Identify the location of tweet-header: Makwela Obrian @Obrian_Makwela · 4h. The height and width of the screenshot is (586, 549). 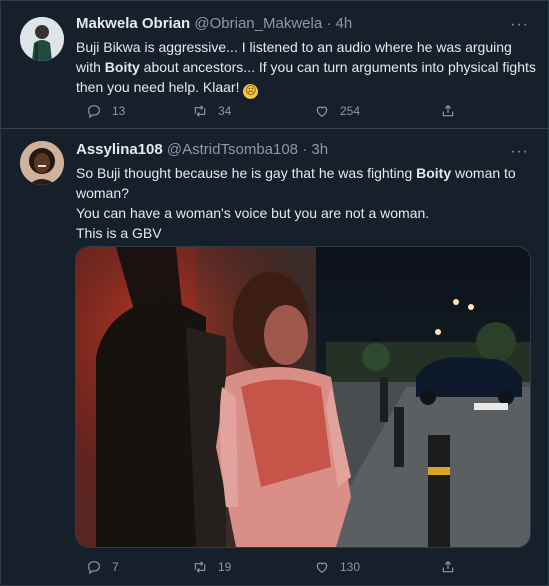
(214, 24).